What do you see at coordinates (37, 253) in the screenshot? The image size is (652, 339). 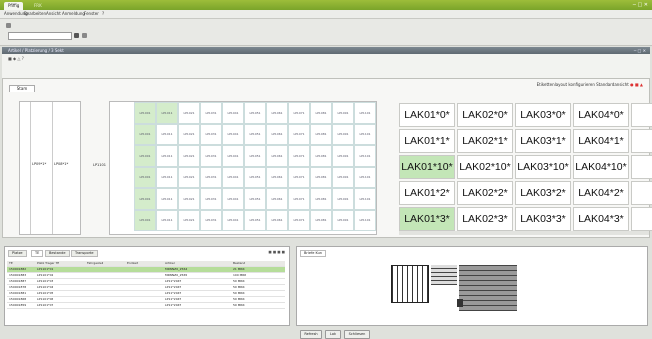 I see `tab-te: TE` at bounding box center [37, 253].